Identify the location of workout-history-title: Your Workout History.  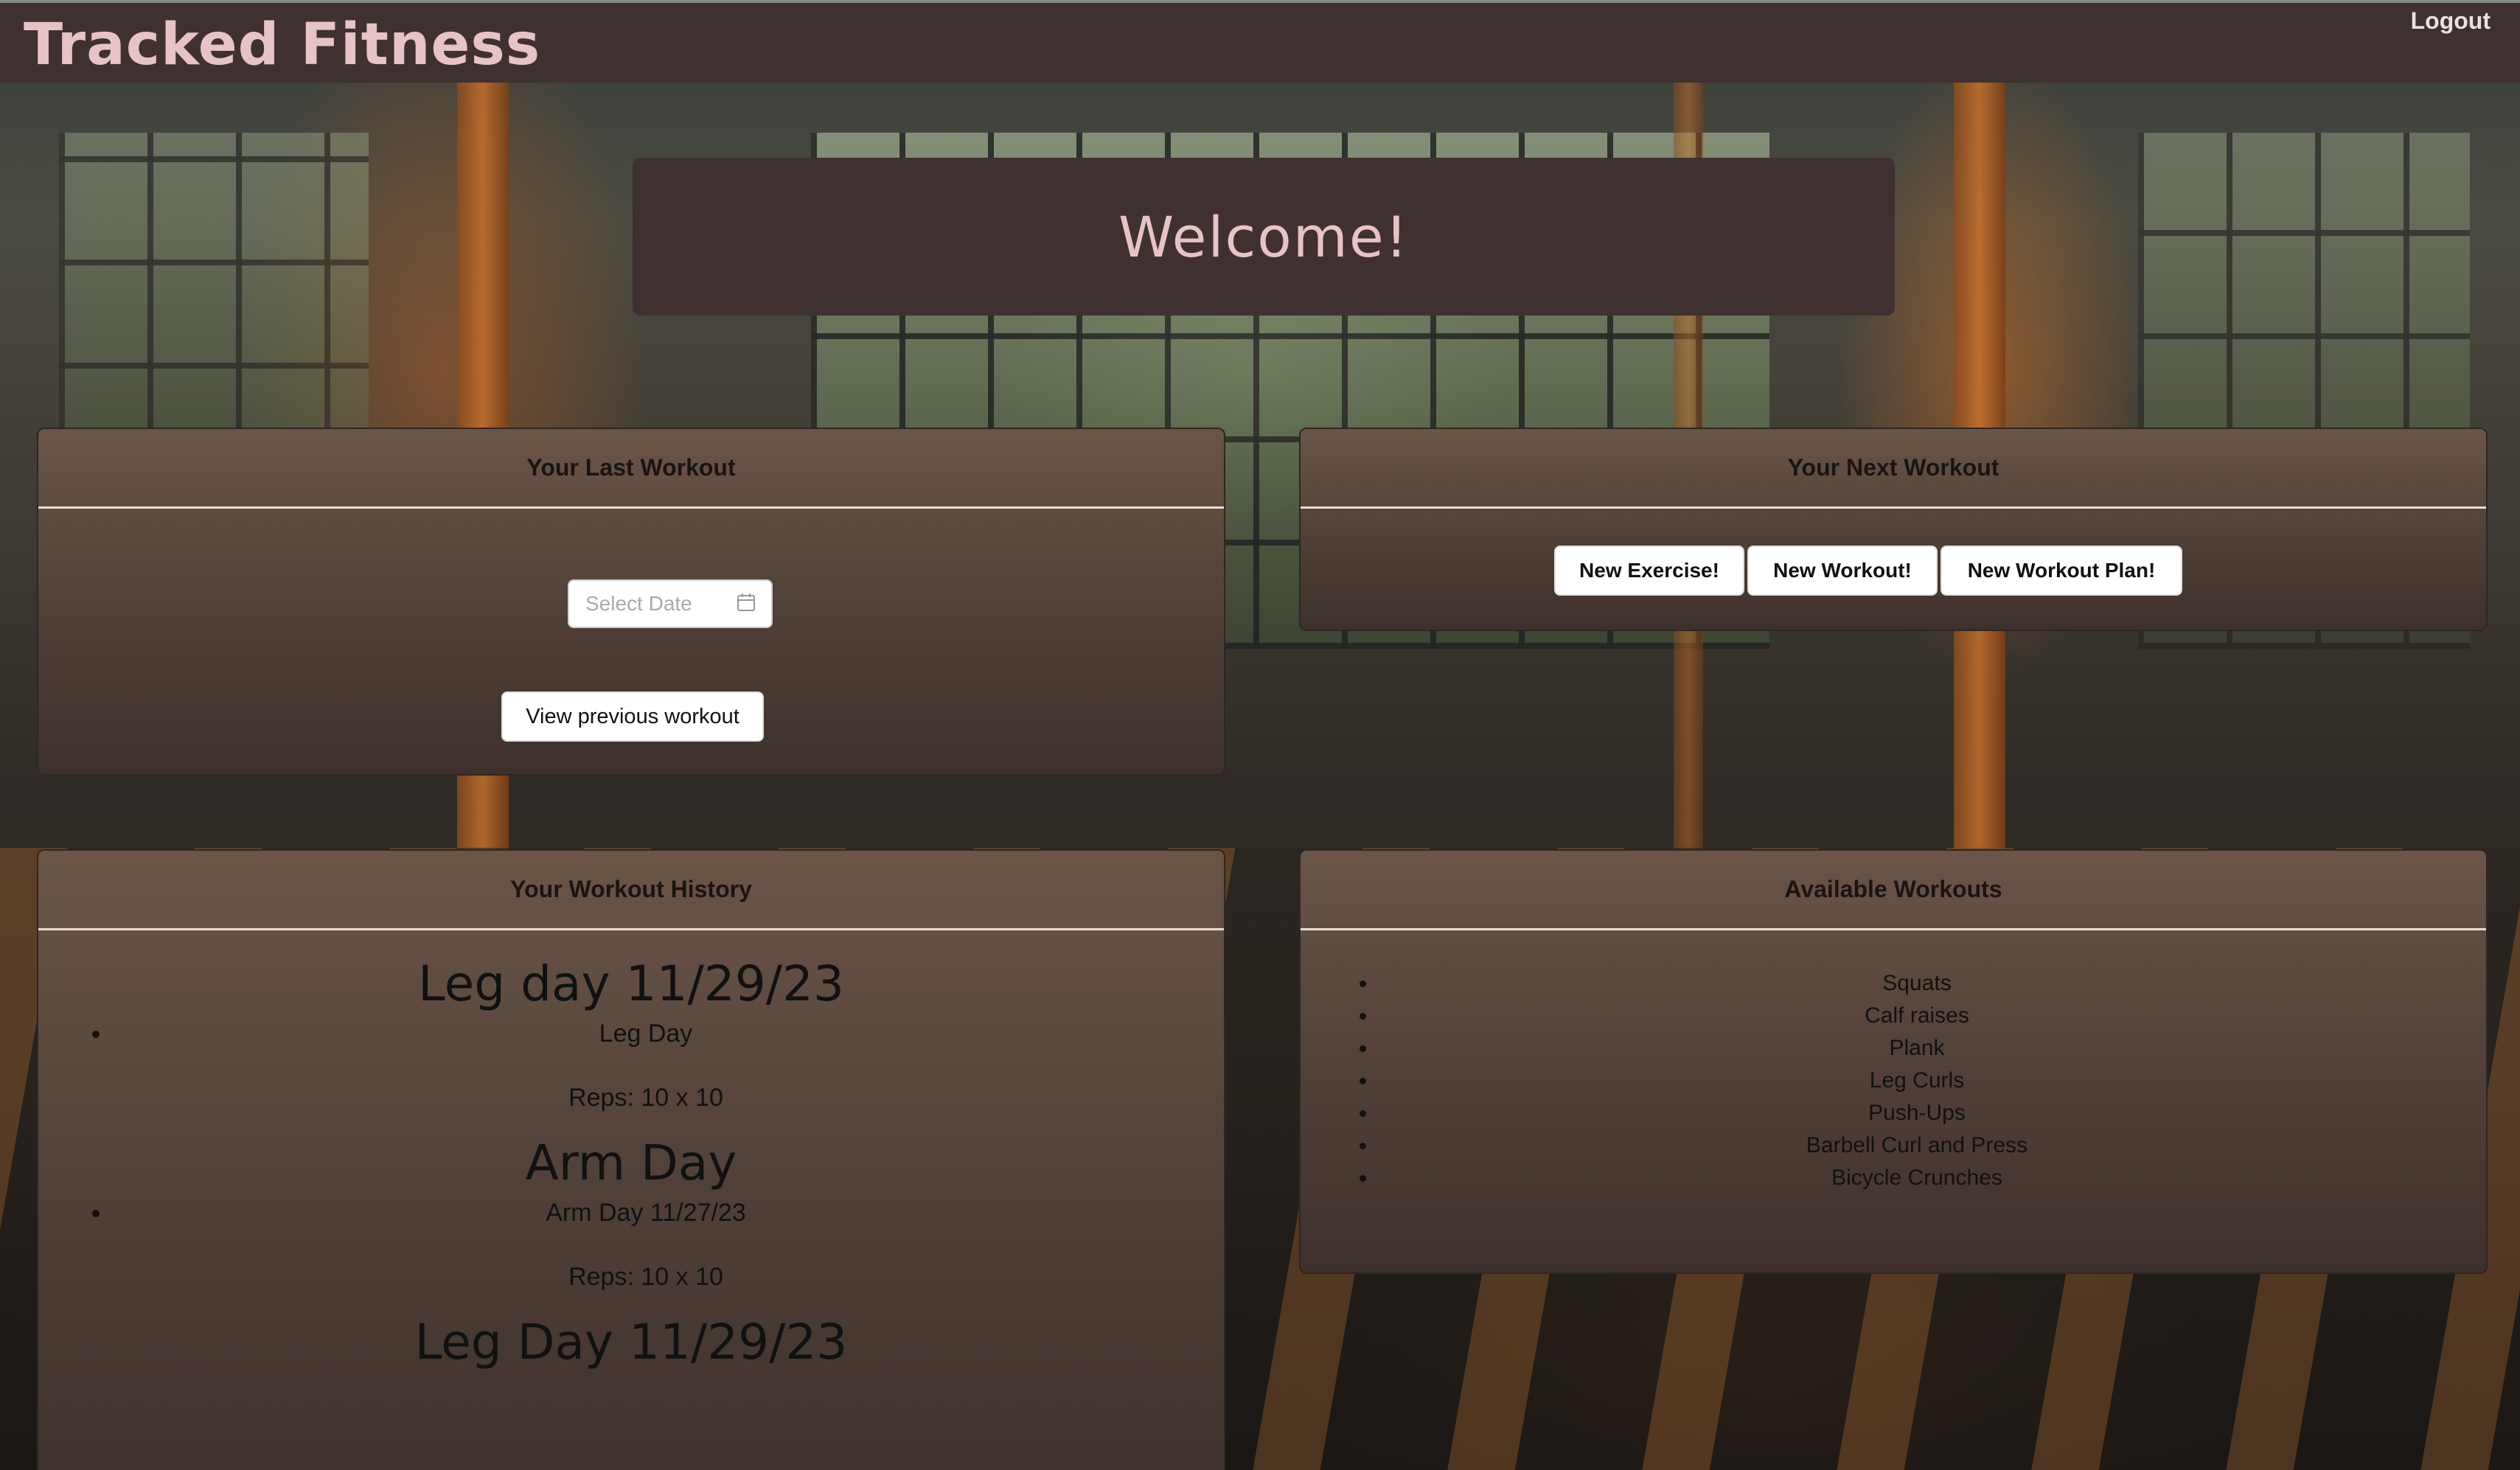
(631, 889).